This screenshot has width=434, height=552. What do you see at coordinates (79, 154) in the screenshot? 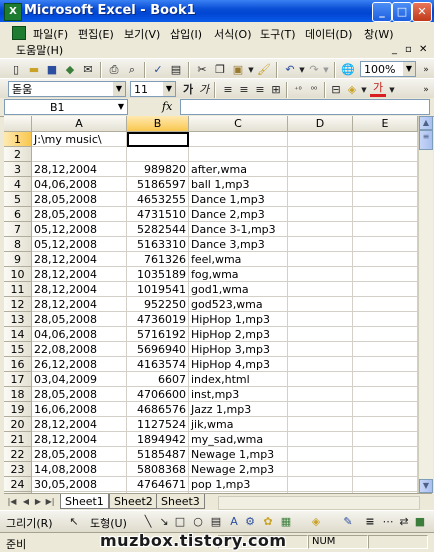
I see `cell-a-row` at bounding box center [79, 154].